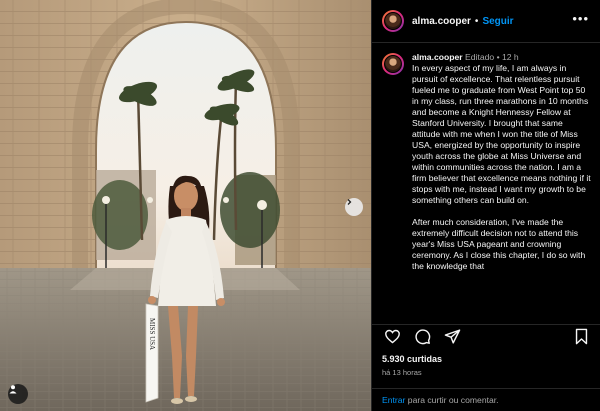 This screenshot has width=600, height=411. Describe the element at coordinates (480, 57) in the screenshot. I see `edited-label: Editado` at that location.